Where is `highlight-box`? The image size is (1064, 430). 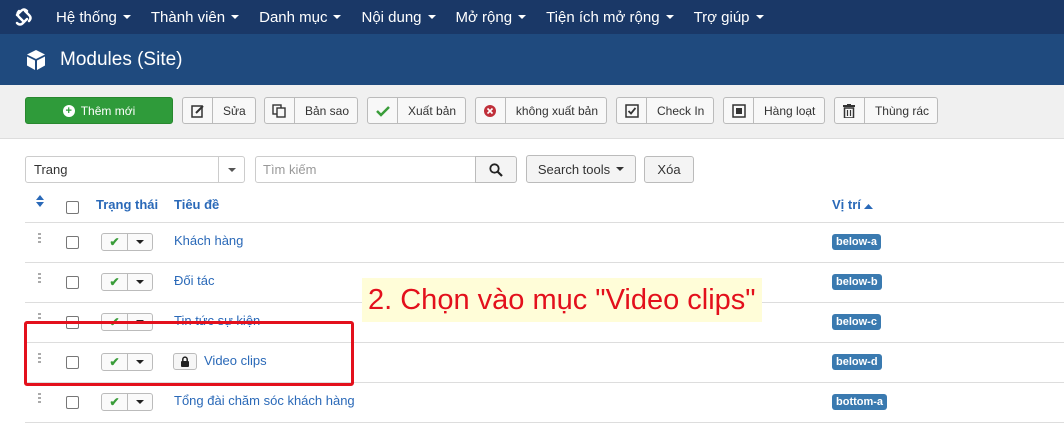 highlight-box is located at coordinates (189, 353).